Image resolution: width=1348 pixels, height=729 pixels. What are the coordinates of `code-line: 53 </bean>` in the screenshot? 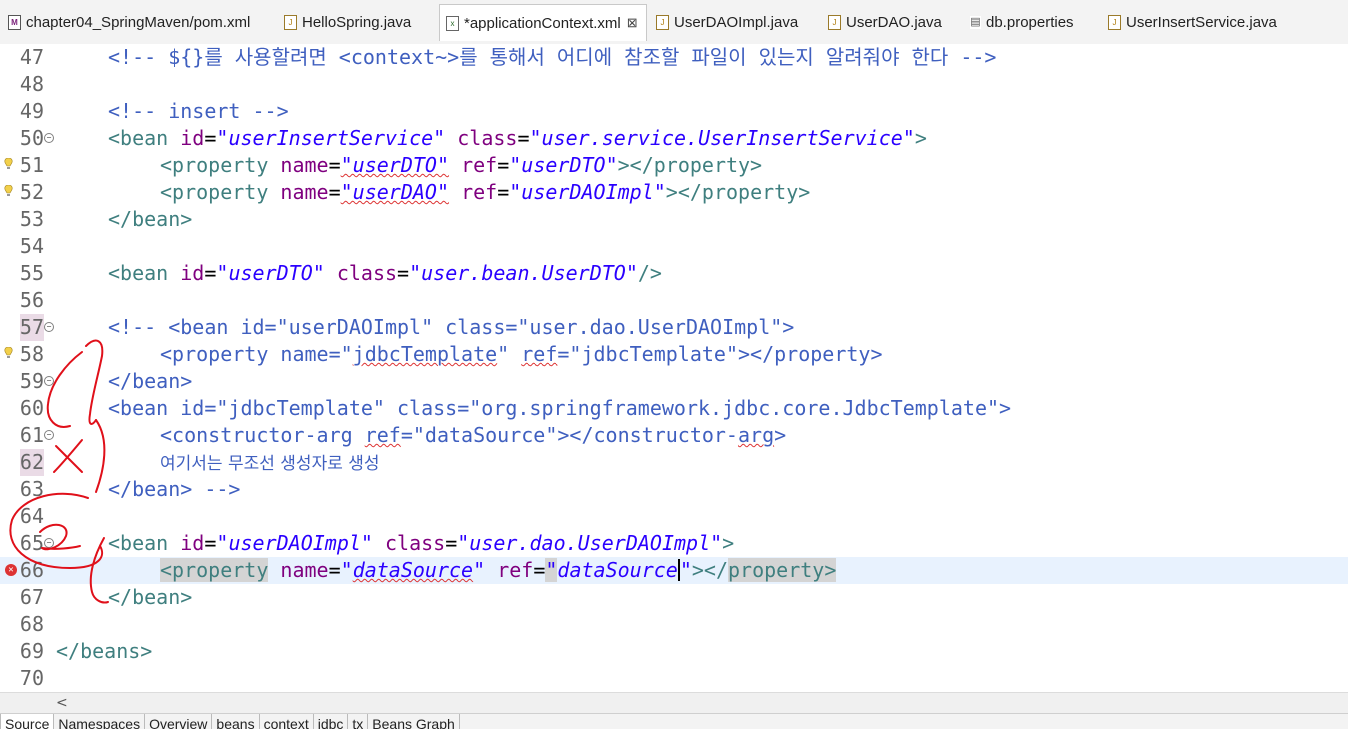 It's located at (674, 219).